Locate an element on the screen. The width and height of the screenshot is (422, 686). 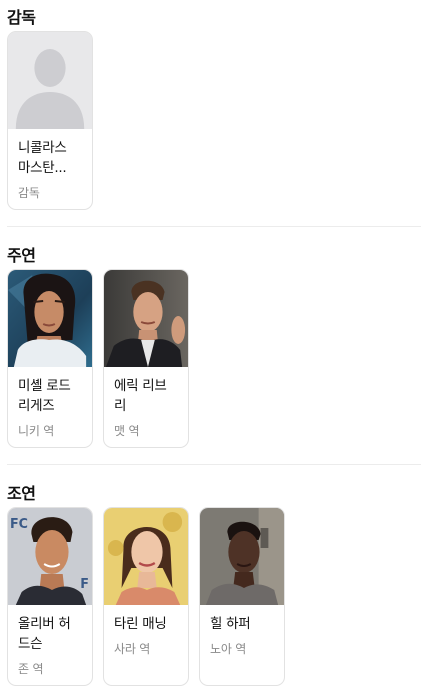
person-card-eric: 에릭 리브 리 맷 역 is located at coordinates (146, 358).